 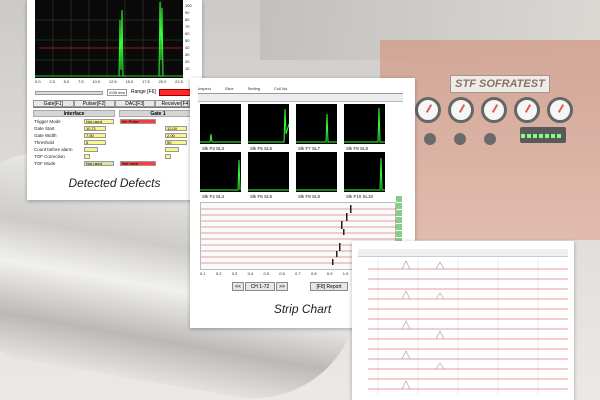 What do you see at coordinates (95, 142) in the screenshot?
I see `threshold-input: 5` at bounding box center [95, 142].